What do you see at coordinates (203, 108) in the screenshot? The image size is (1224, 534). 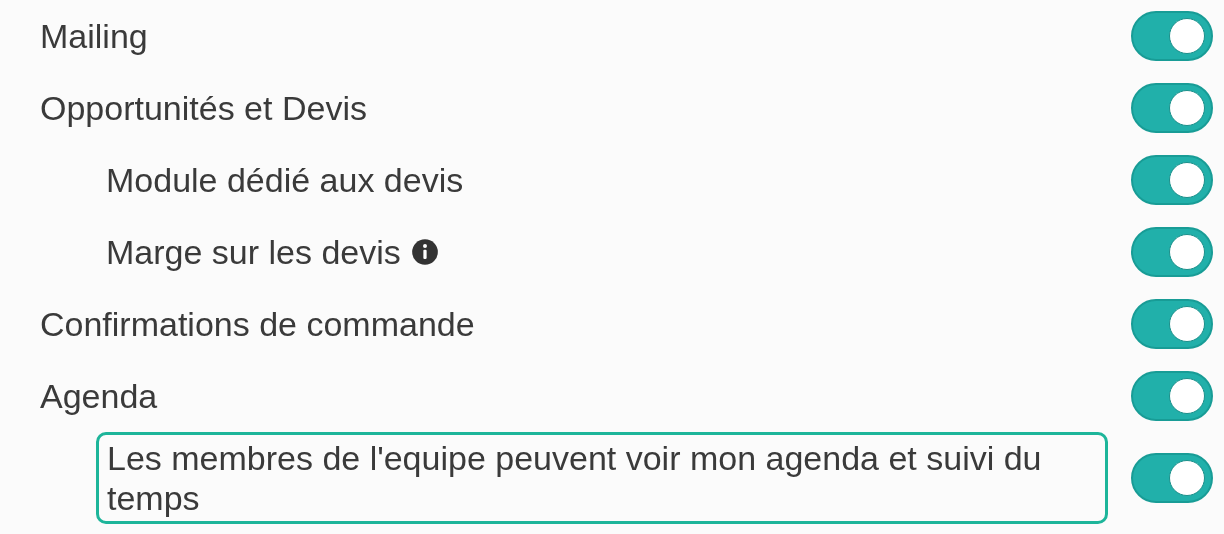 I see `setting-label: Opportunités et Devis` at bounding box center [203, 108].